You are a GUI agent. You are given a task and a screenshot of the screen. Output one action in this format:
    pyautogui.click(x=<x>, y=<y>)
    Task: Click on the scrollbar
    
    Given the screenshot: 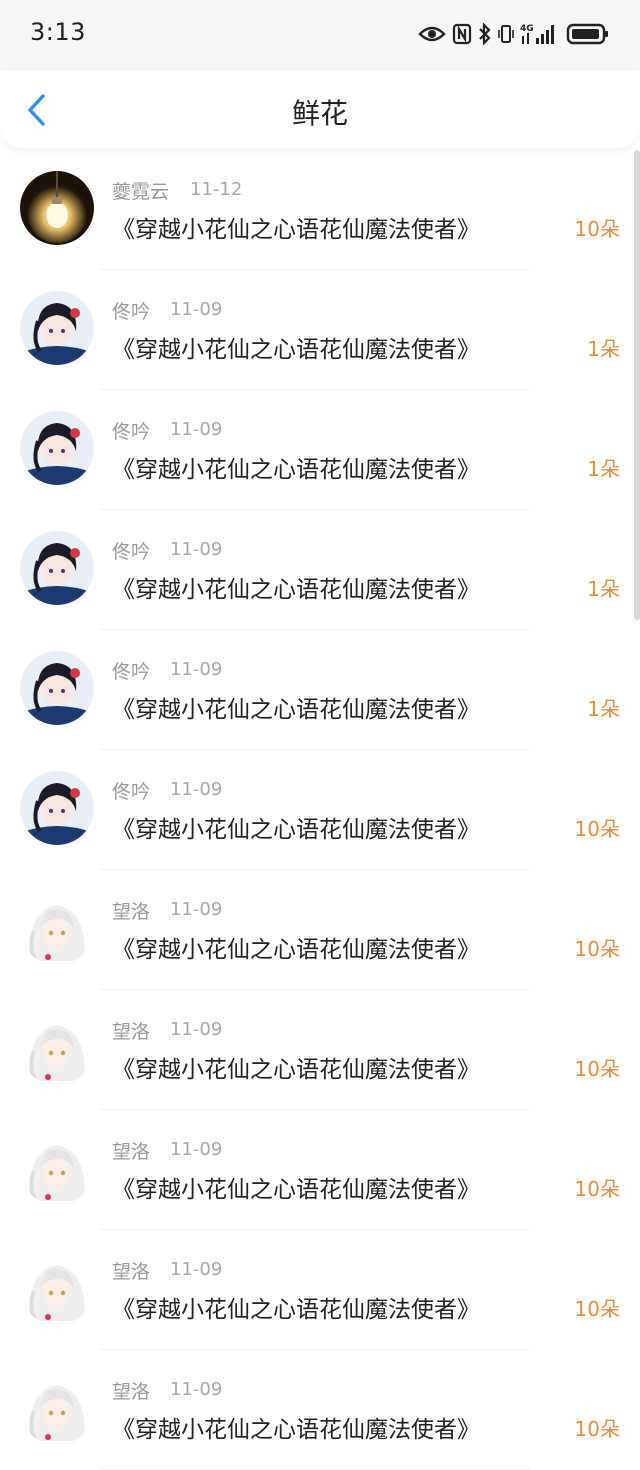 What is the action you would take?
    pyautogui.click(x=637, y=385)
    